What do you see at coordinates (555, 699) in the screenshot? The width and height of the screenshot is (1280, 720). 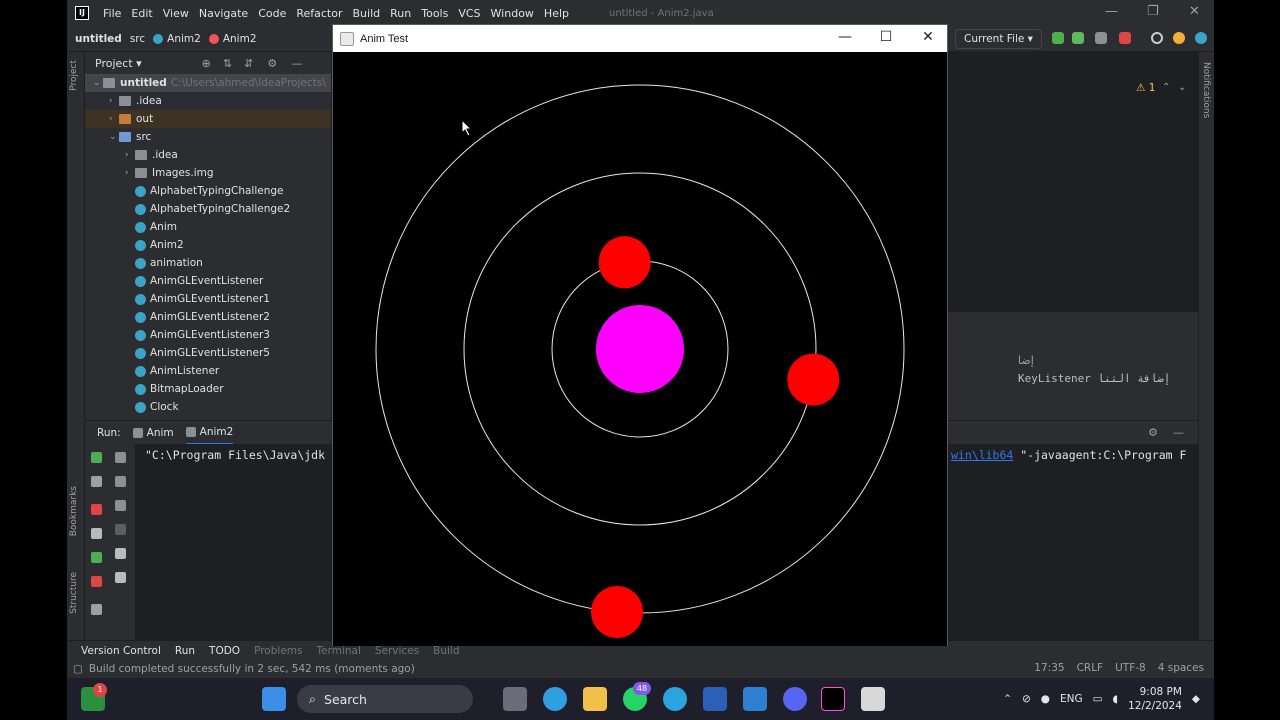 I see `edge-icon` at bounding box center [555, 699].